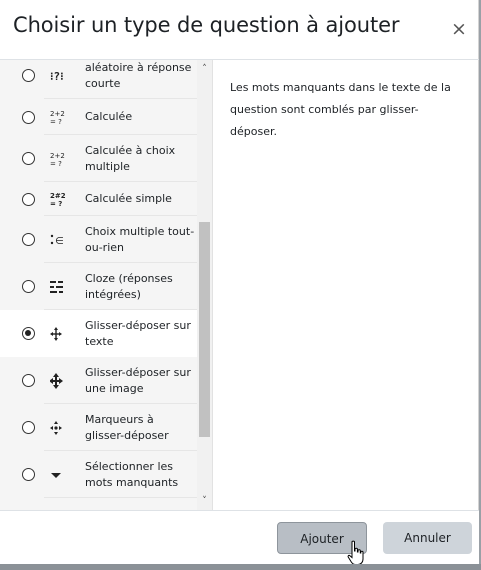  I want to click on question-type-option: Sélectionner les mots manquants, so click(98, 474).